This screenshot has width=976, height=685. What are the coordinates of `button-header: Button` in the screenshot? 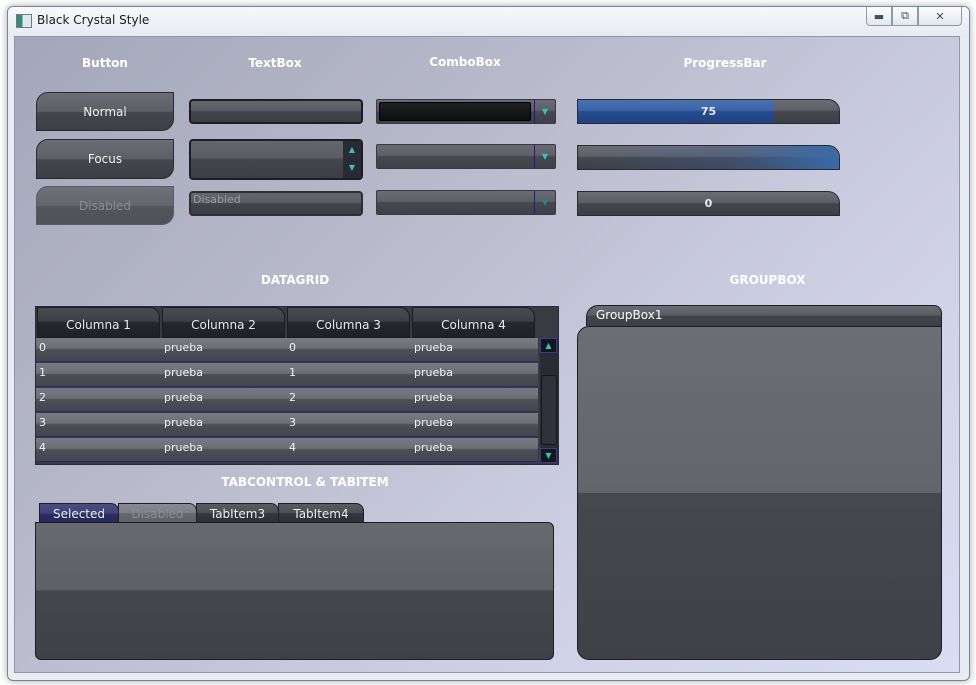 It's located at (105, 63).